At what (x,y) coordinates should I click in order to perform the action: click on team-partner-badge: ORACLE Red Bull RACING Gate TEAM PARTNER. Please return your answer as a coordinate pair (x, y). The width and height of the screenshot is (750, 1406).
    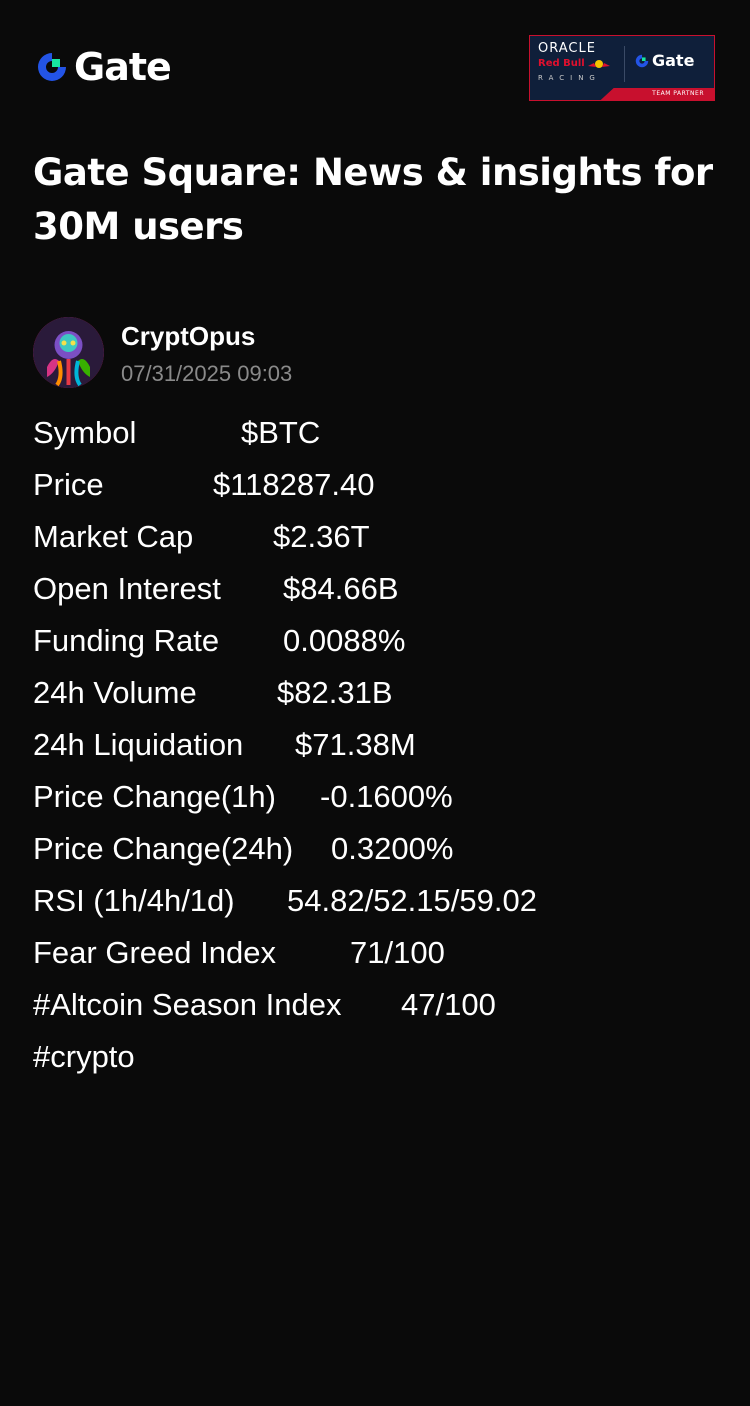
    Looking at the image, I should click on (622, 68).